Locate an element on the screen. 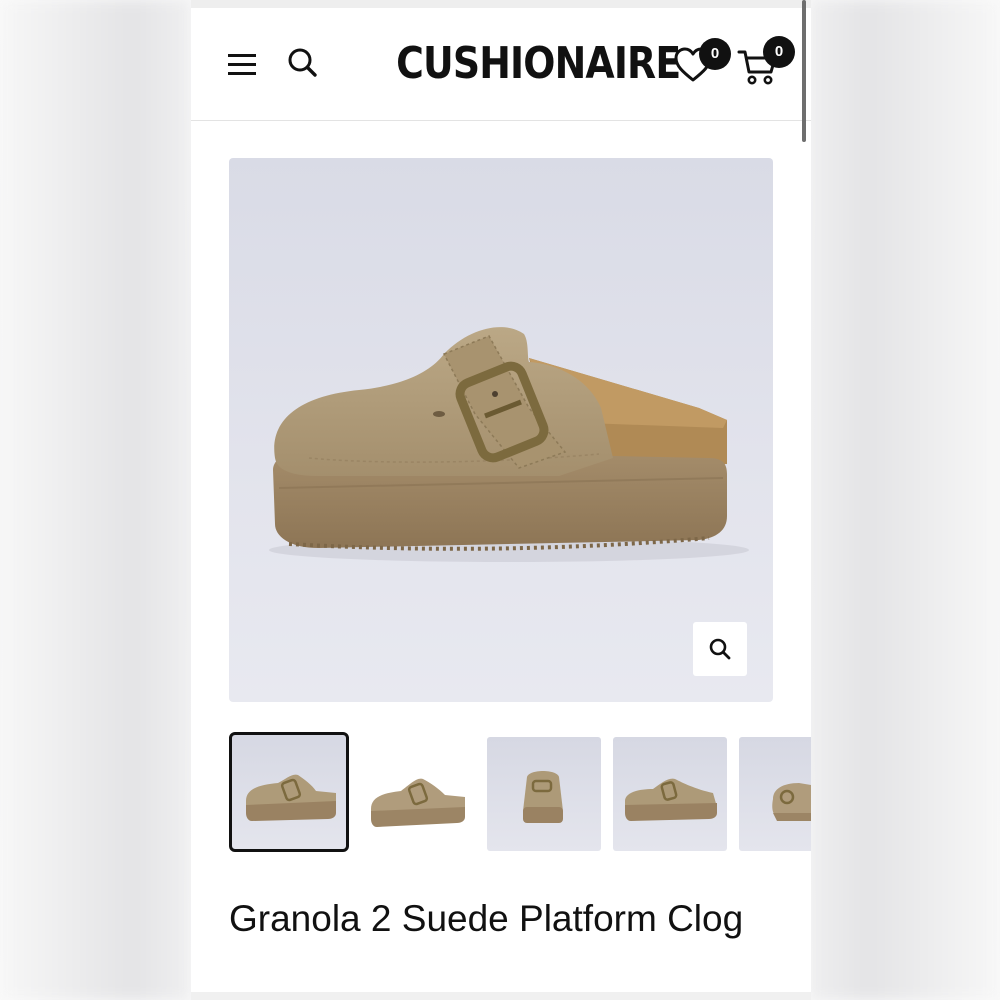  site-header: CUSHIONAIRE 0 0 is located at coordinates (501, 64).